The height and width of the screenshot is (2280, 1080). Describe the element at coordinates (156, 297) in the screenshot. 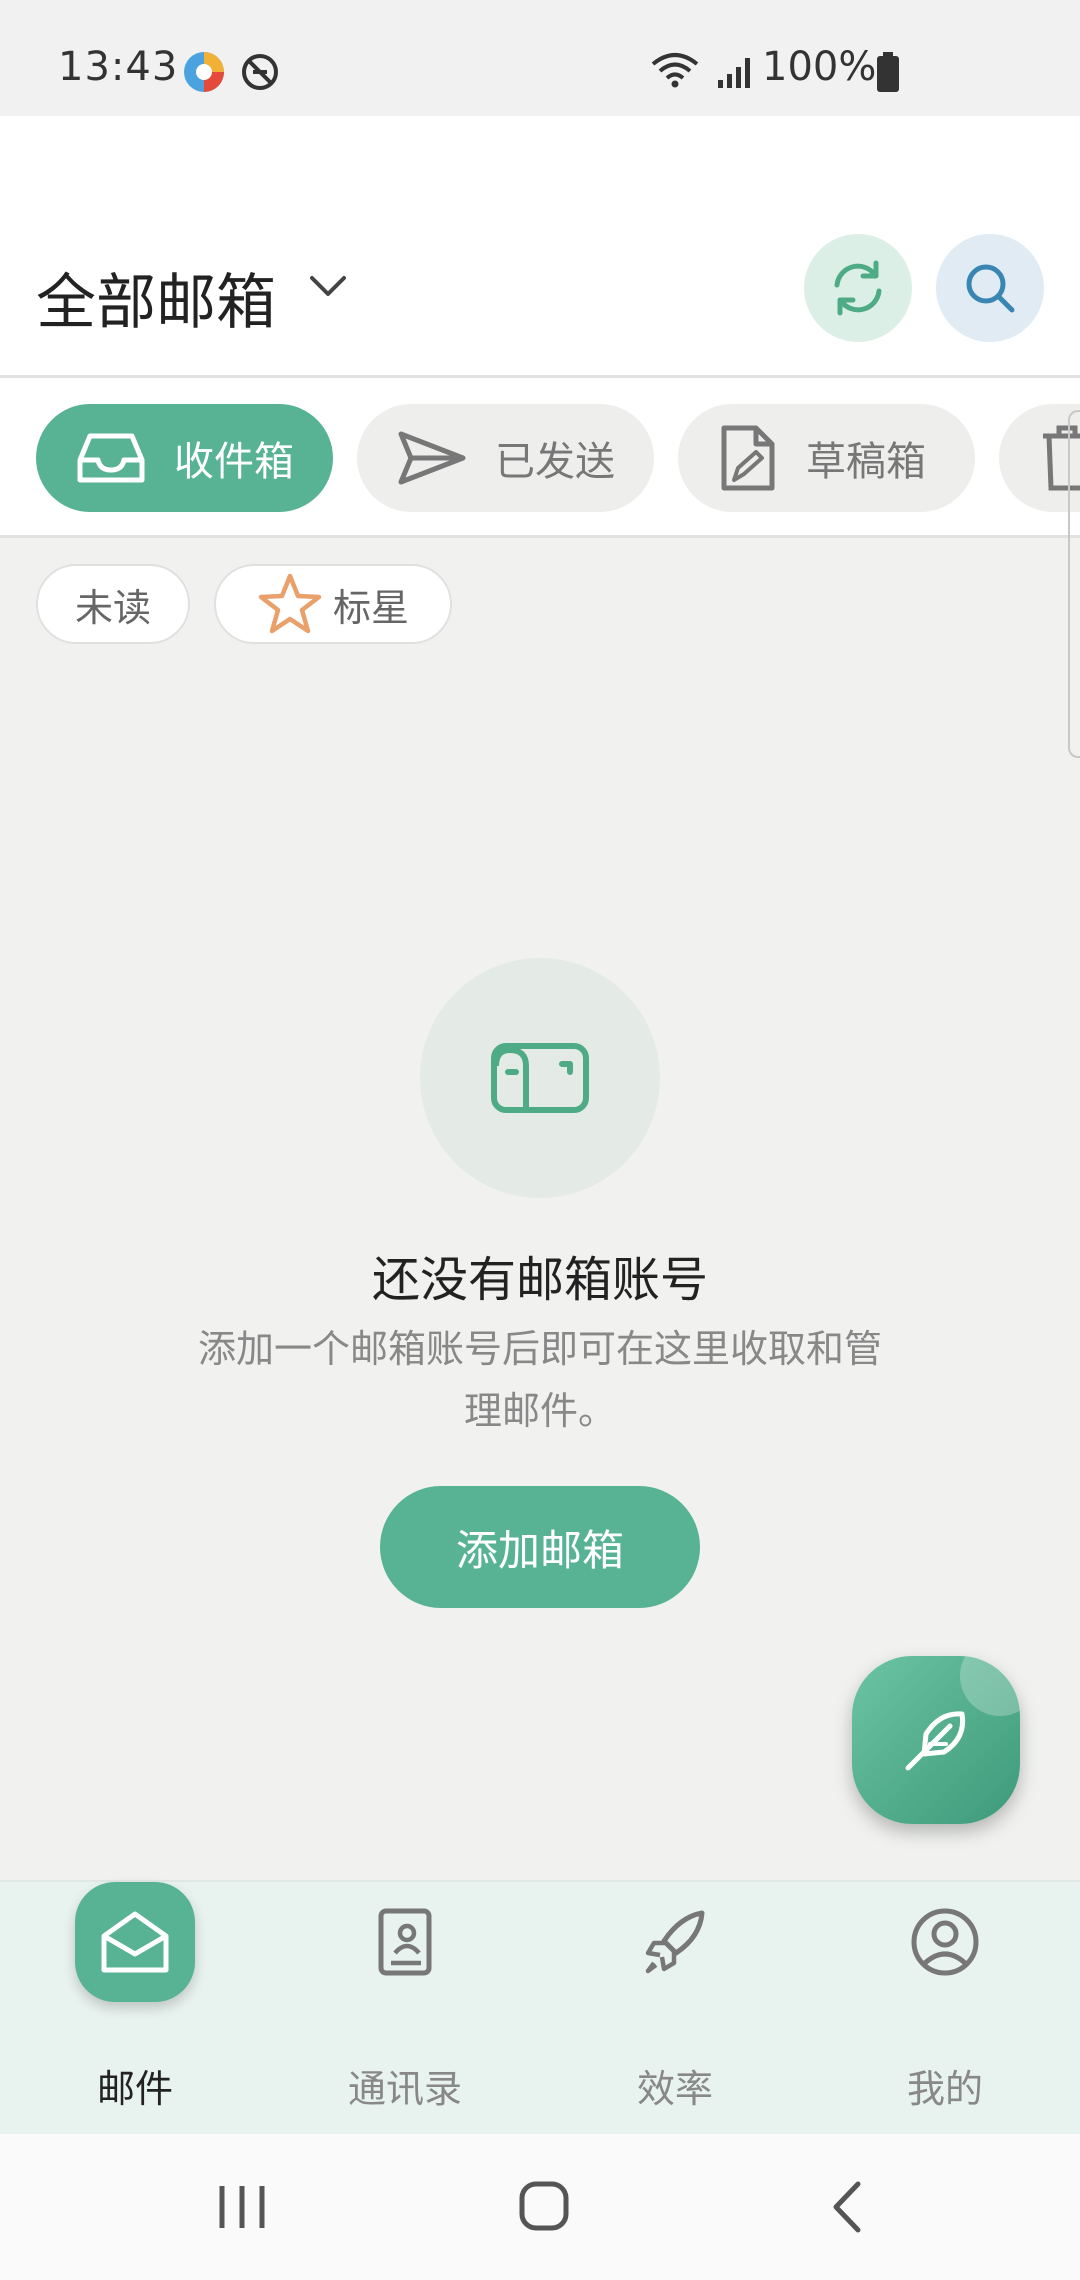

I see `mailbox-selector-title: 全部邮箱` at that location.